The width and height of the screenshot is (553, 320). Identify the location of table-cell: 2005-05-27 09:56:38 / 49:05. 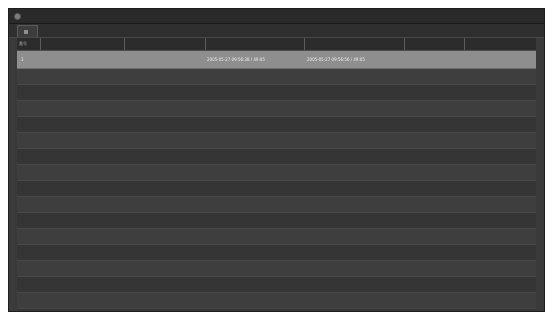
(236, 59).